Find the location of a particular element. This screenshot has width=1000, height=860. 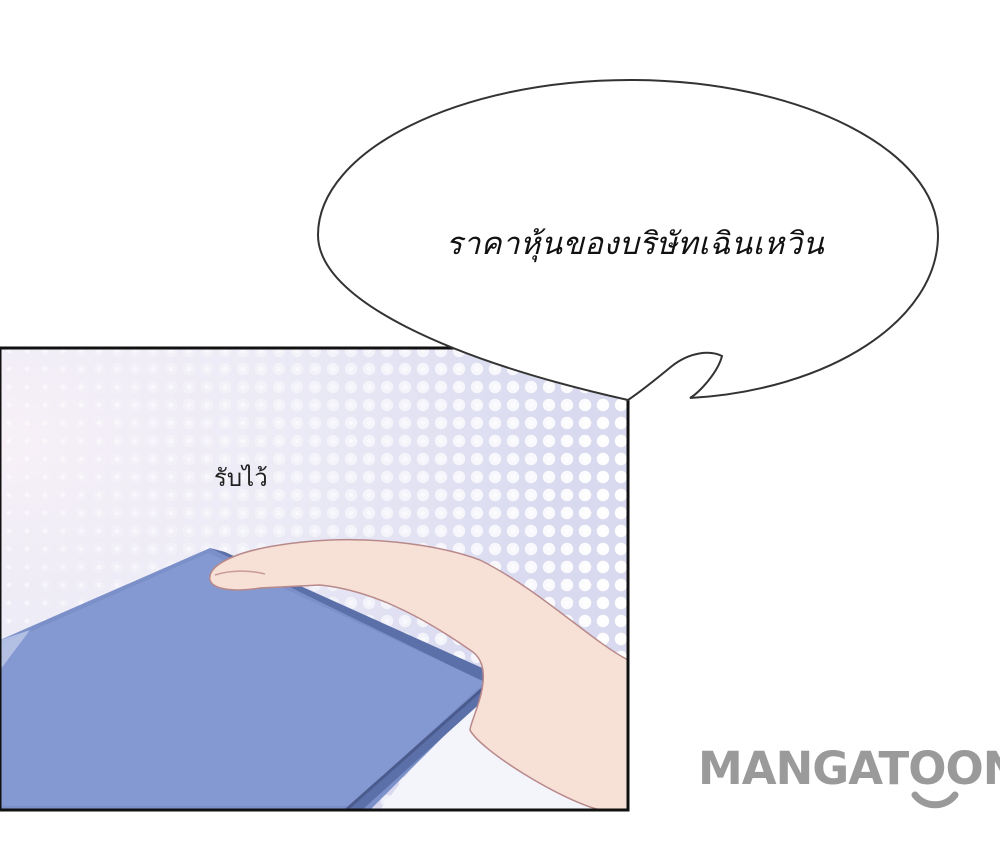

panel-caption: รับไว้ is located at coordinates (241, 478).